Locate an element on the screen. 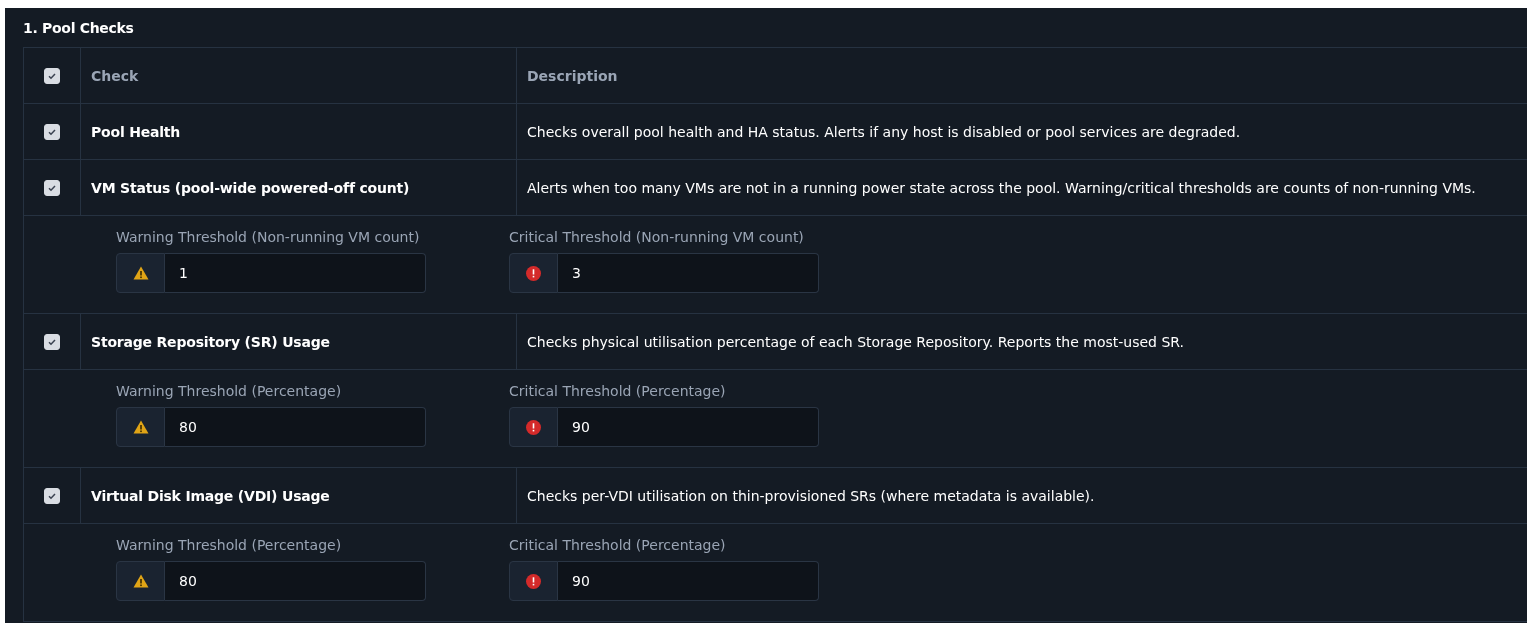 This screenshot has height=623, width=1527. check-description: Alerts when too many VMs are not in a running power state across the pool. Warning/critical thresholds are counts of non-running VMs. is located at coordinates (1001, 187).